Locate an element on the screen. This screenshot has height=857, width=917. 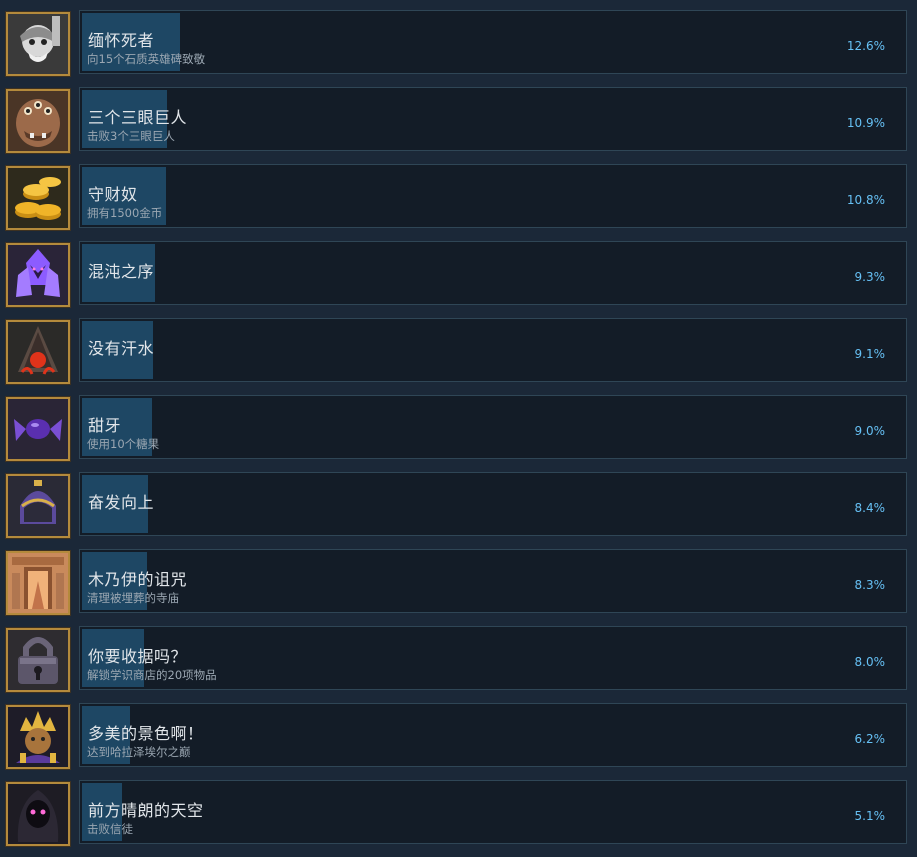
achievement-card: 缅怀死者 向15个石质英雄碑致敬 12.6% is located at coordinates (493, 42).